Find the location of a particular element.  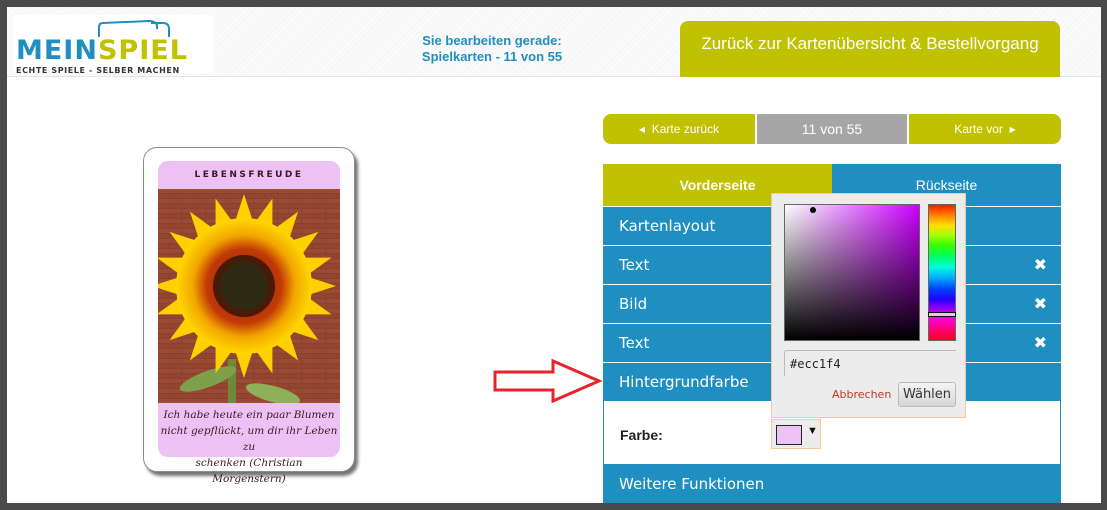

editing-status-line2: Spielkarten - 11 von 55 is located at coordinates (492, 56).